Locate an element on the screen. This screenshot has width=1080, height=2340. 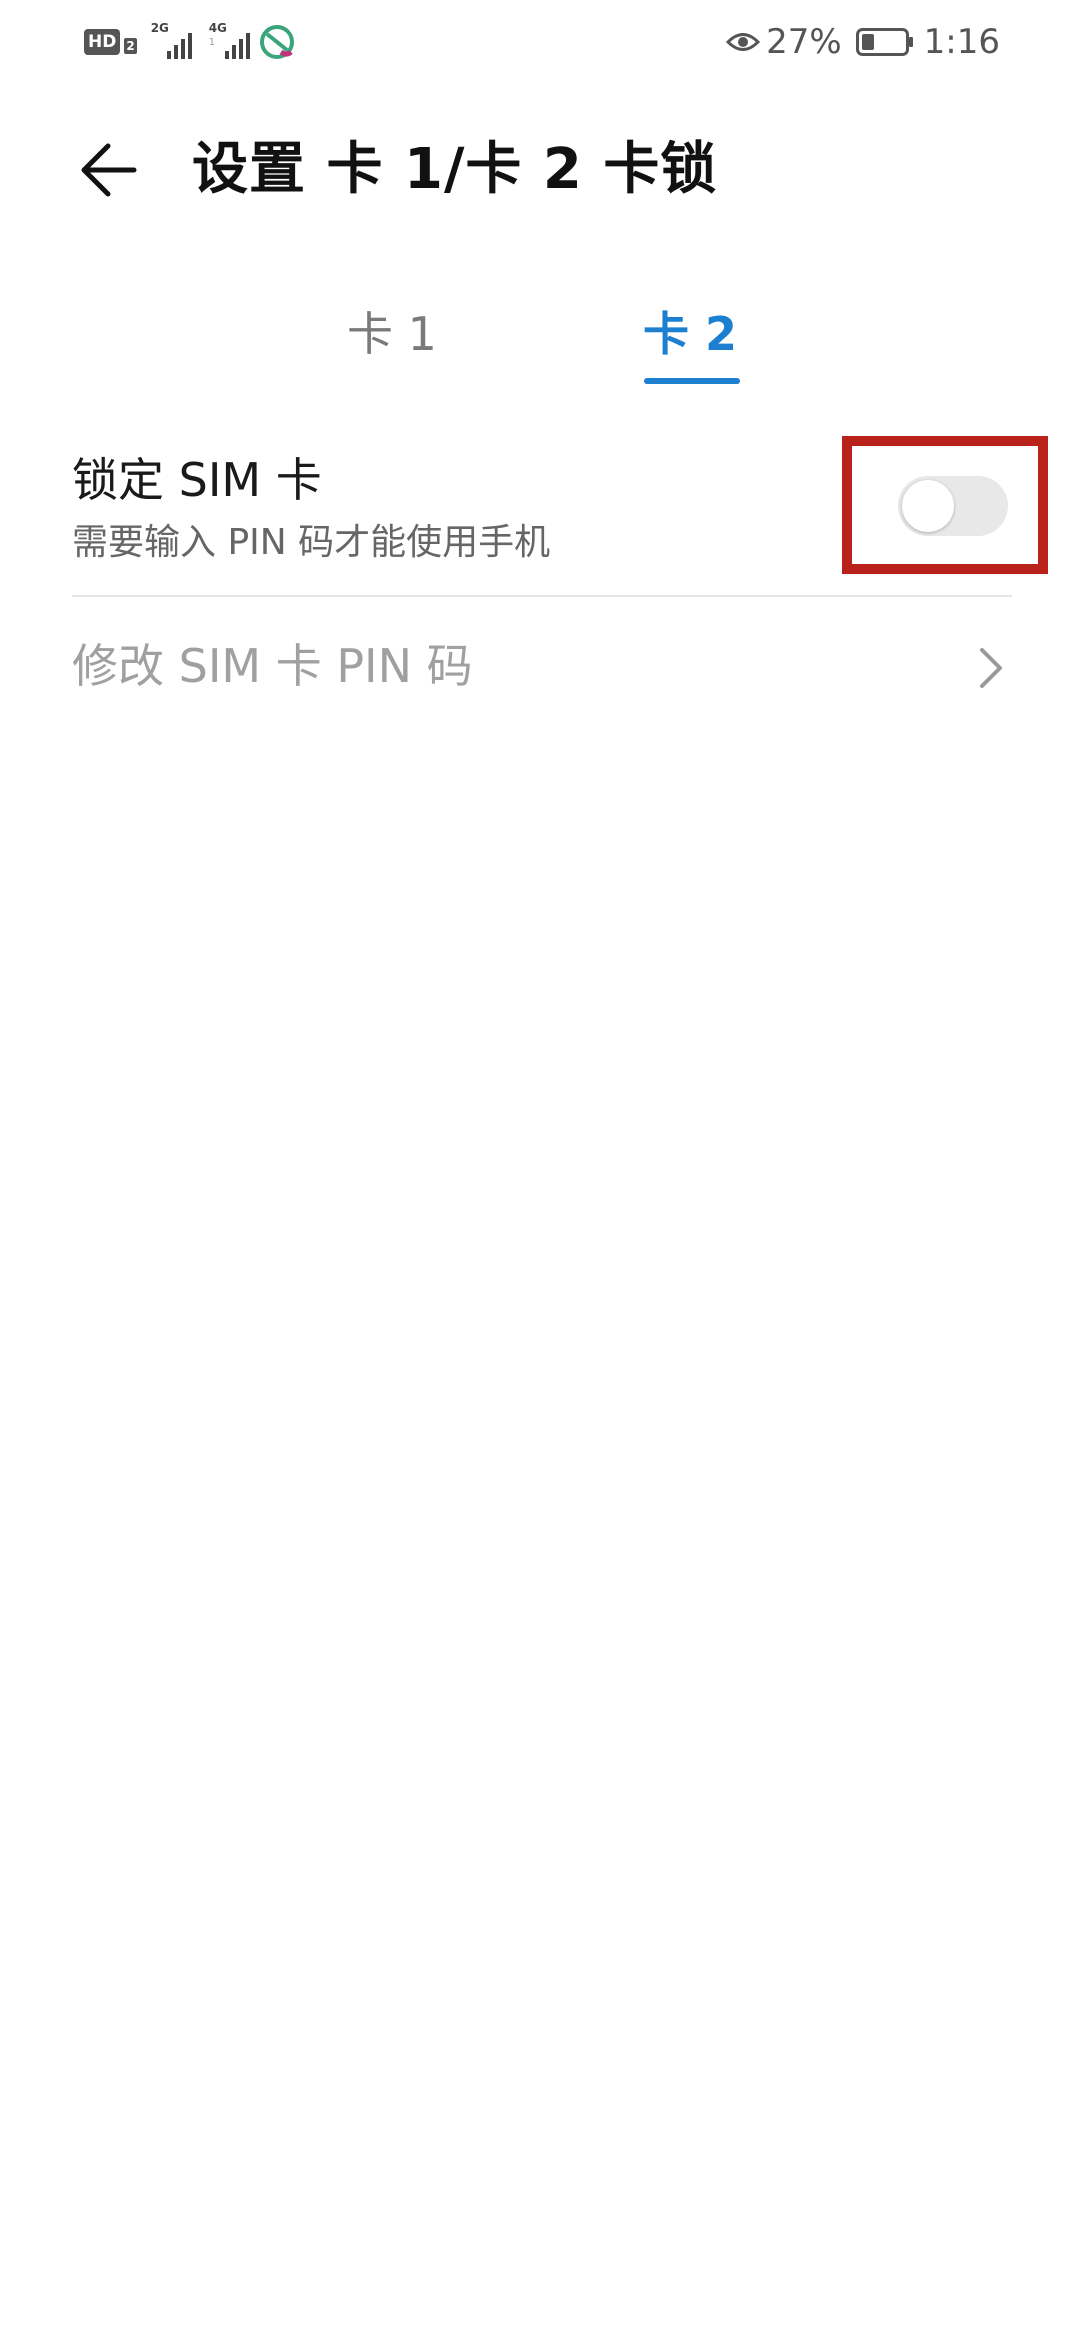
status-bar-left: HD 2 2G 4G 1 is located at coordinates (189, 42).